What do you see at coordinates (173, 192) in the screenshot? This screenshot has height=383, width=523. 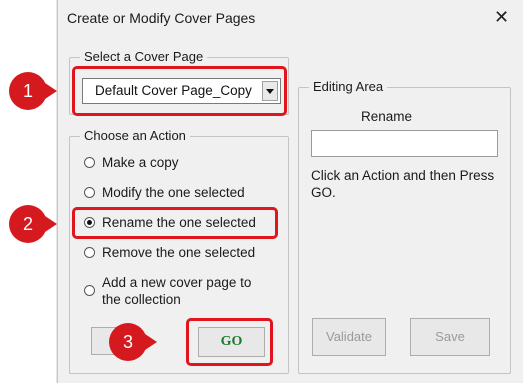 I see `radio-label: Modify the one selected` at bounding box center [173, 192].